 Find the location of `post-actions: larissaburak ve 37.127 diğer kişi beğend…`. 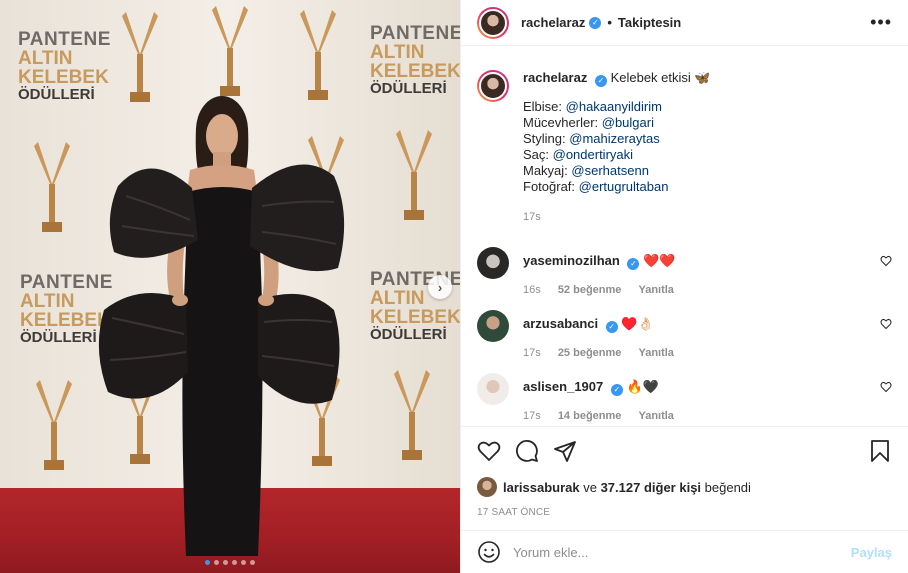

post-actions: larissaburak ve 37.127 diğer kişi beğend… is located at coordinates (684, 472).